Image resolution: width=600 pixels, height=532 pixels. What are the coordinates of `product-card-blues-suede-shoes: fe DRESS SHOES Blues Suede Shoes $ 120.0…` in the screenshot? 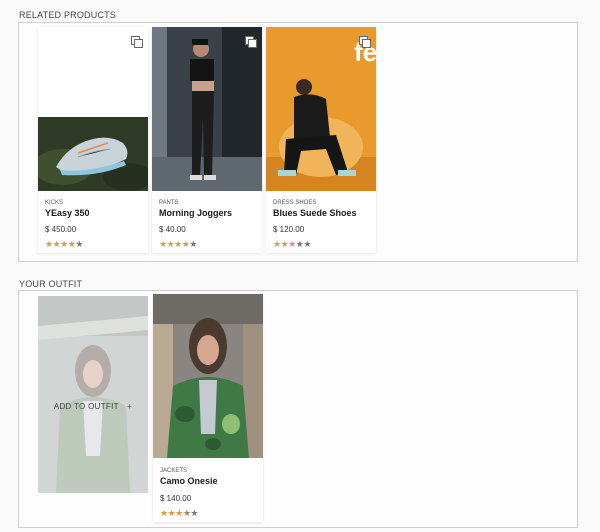 It's located at (321, 140).